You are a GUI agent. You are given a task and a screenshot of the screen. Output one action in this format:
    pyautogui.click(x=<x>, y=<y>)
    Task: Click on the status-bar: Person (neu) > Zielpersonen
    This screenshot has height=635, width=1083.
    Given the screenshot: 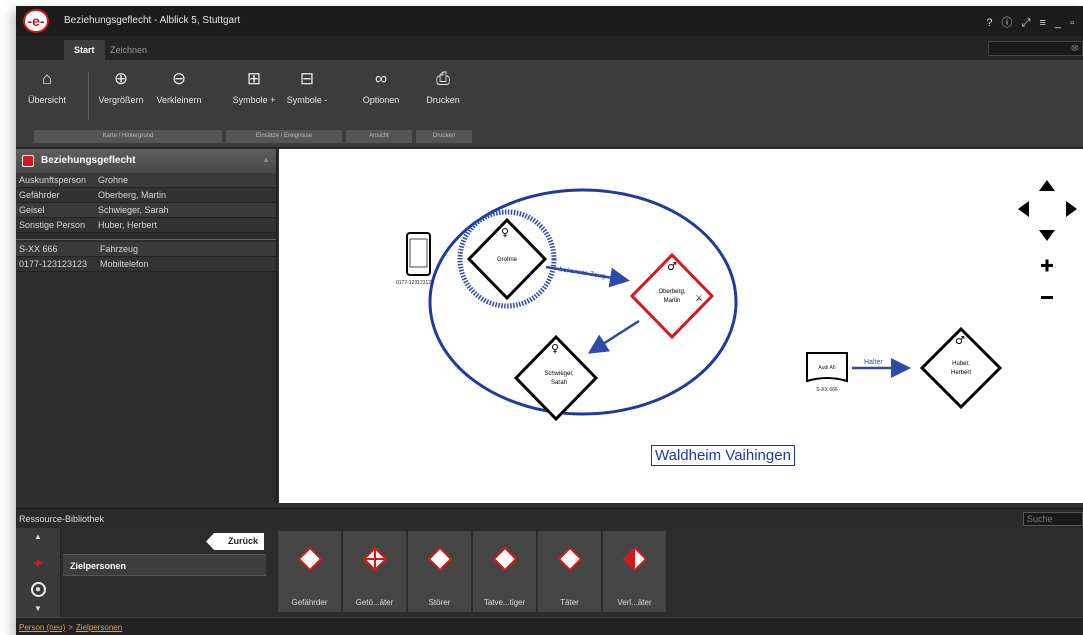 What is the action you would take?
    pyautogui.click(x=549, y=626)
    